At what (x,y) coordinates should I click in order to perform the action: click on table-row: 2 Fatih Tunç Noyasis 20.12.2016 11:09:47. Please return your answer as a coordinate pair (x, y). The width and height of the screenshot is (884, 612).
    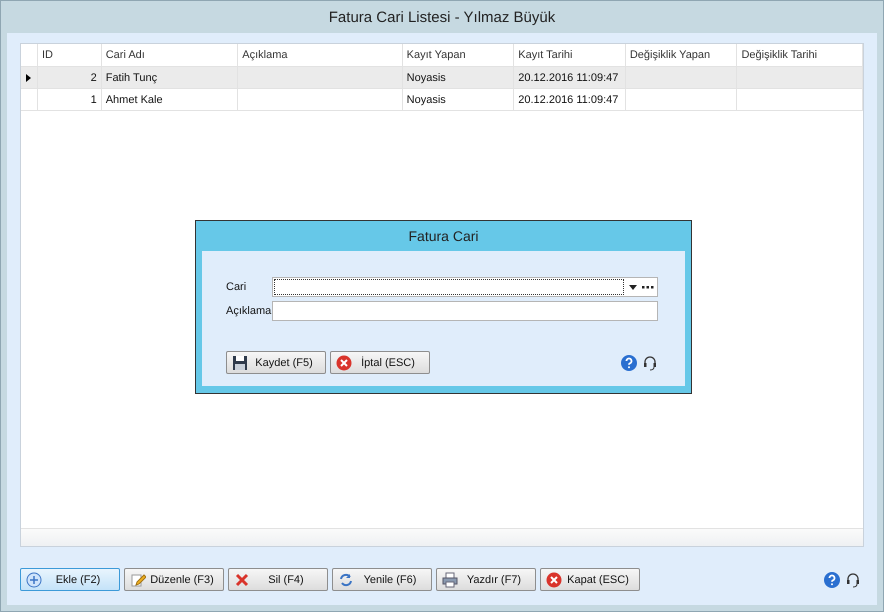
    Looking at the image, I should click on (442, 78).